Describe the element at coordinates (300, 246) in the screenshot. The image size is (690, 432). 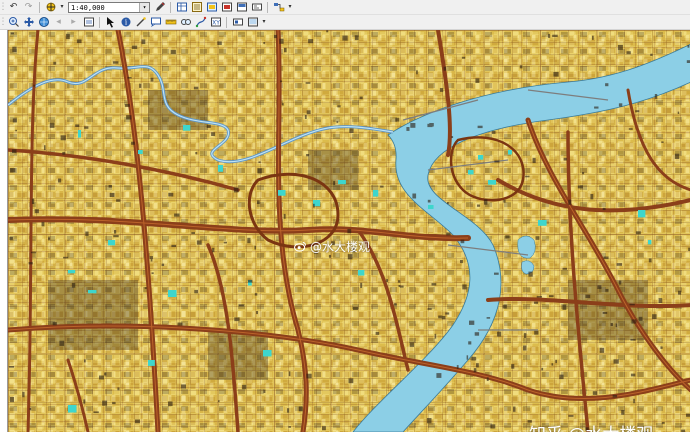
I see `weibo-icon` at that location.